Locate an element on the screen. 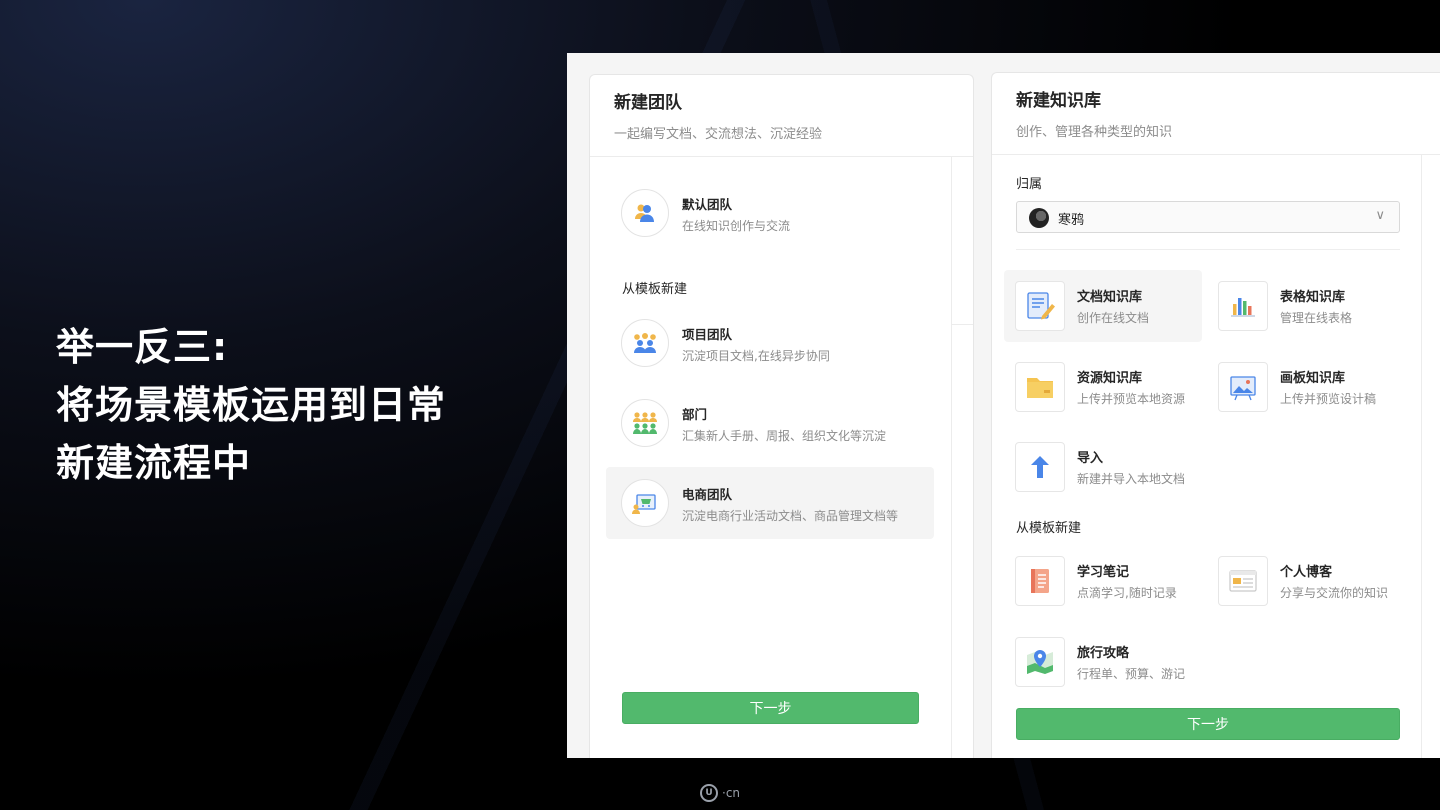 The height and width of the screenshot is (810, 1440). ecommerce-icon is located at coordinates (645, 503).